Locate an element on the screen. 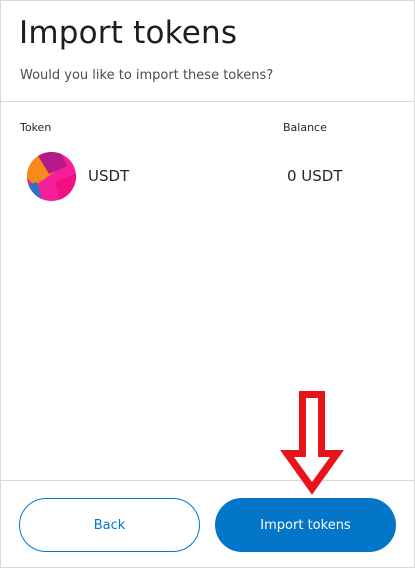 This screenshot has height=568, width=415. token-balance: 0 USDT is located at coordinates (315, 176).